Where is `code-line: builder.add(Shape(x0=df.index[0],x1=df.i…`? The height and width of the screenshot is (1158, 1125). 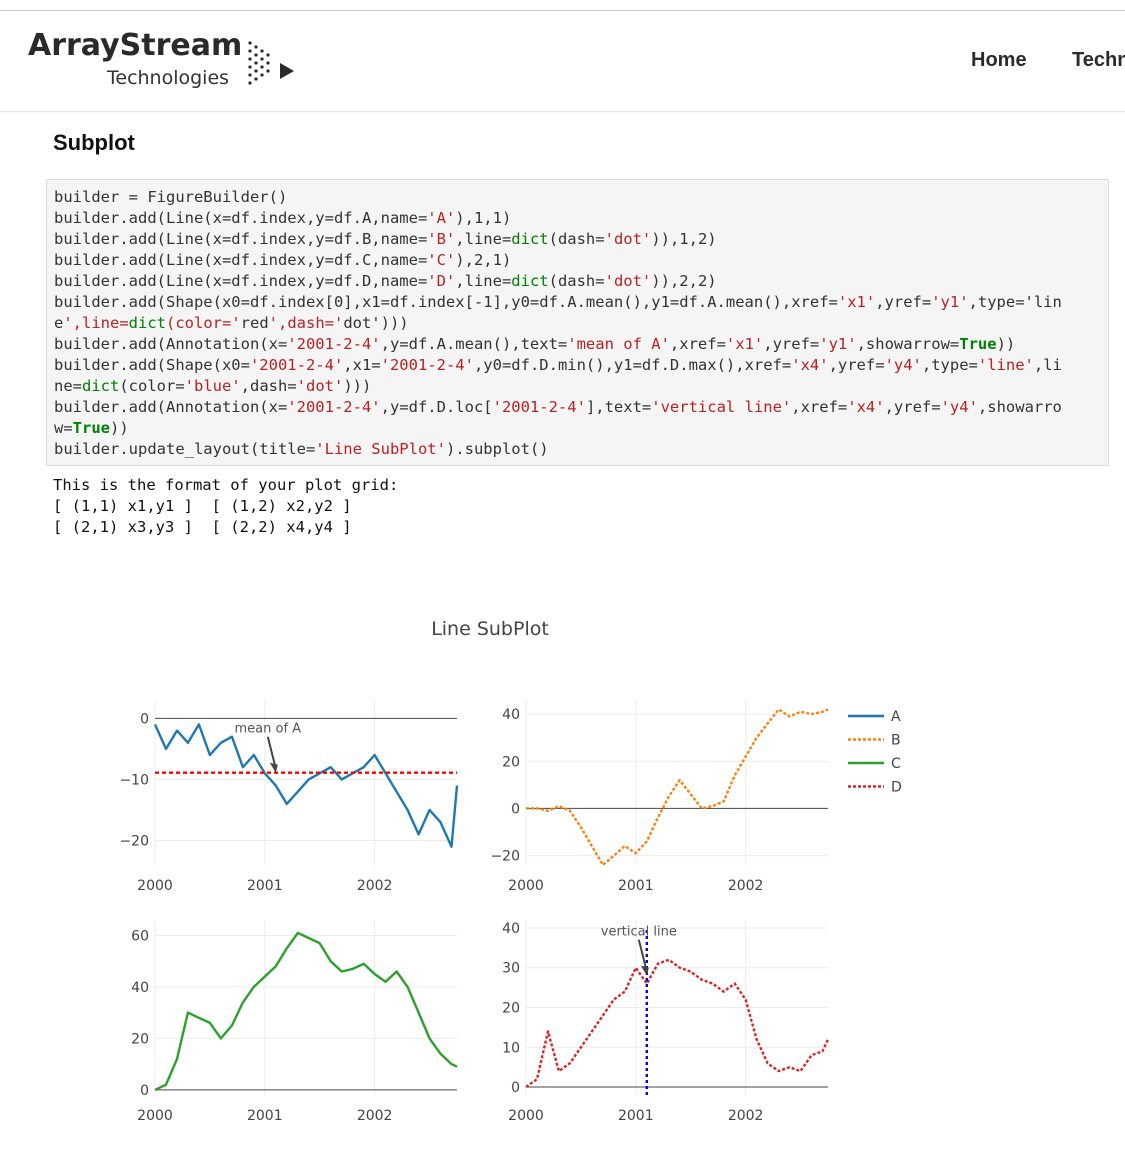
code-line: builder.add(Shape(x0=df.index[0],x1=df.i… is located at coordinates (558, 302).